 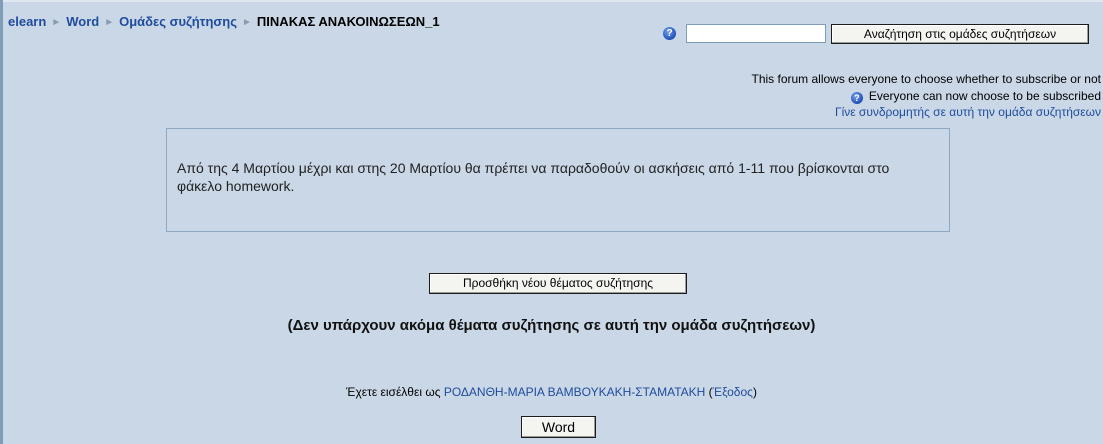 I want to click on breadcrumb-current: ΠΙΝΑΚΑΣ ΑΝΑΚΟΙΝΩΣΕΩΝ_1, so click(x=348, y=21).